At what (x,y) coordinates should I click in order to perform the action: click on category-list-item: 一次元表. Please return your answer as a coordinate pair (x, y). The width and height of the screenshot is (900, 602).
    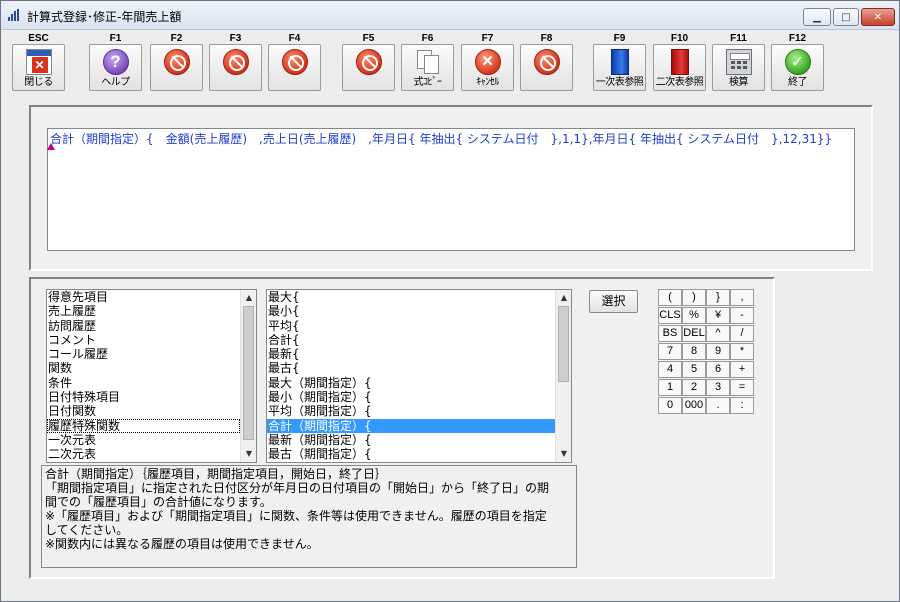
    Looking at the image, I should click on (143, 440).